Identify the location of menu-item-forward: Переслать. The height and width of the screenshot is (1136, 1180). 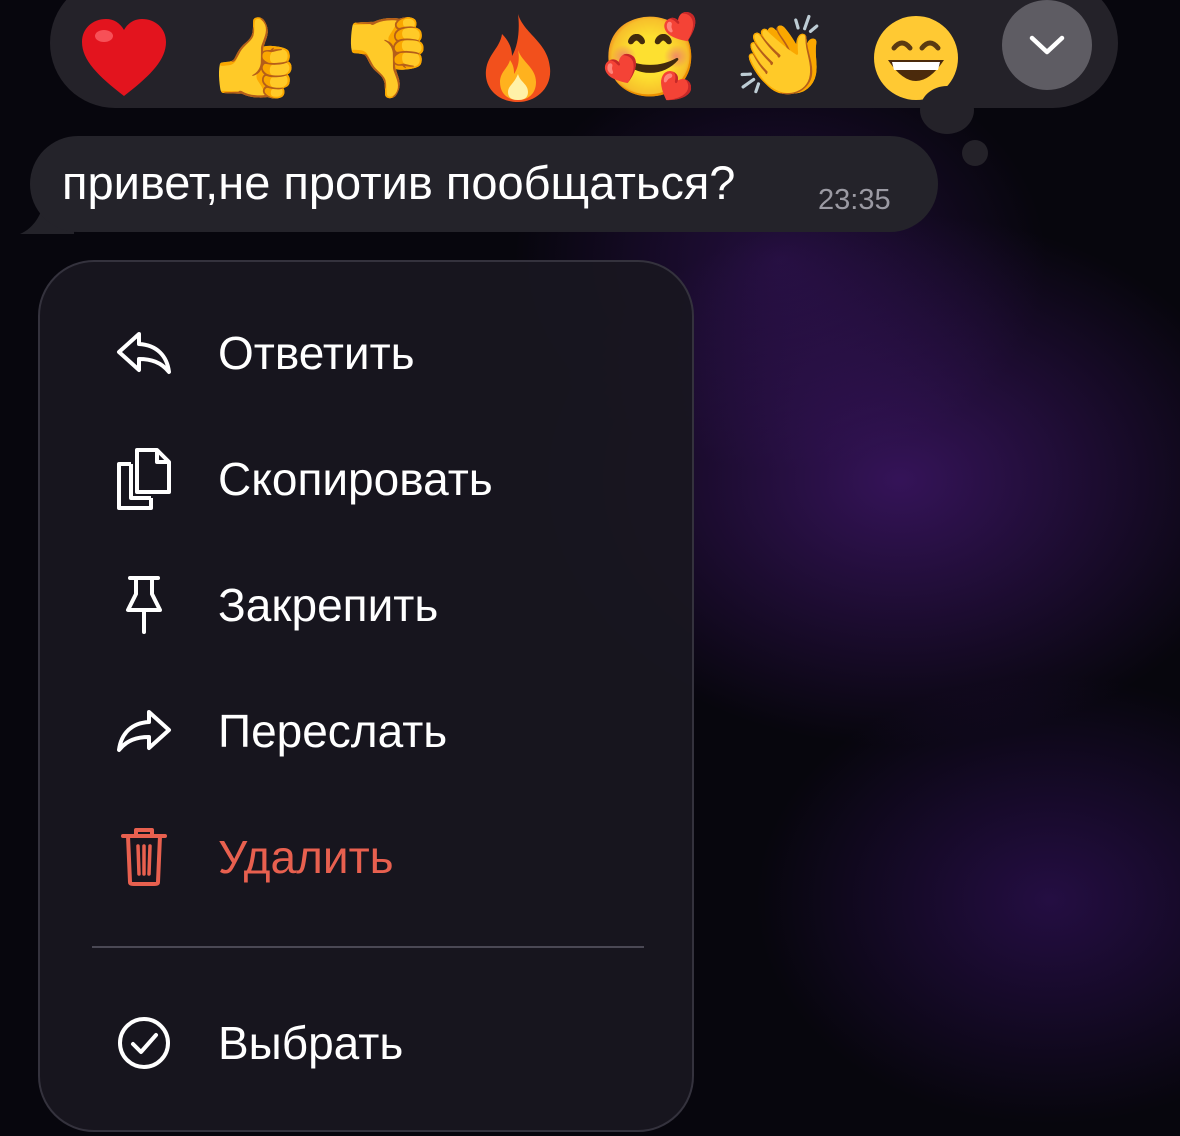
(366, 731).